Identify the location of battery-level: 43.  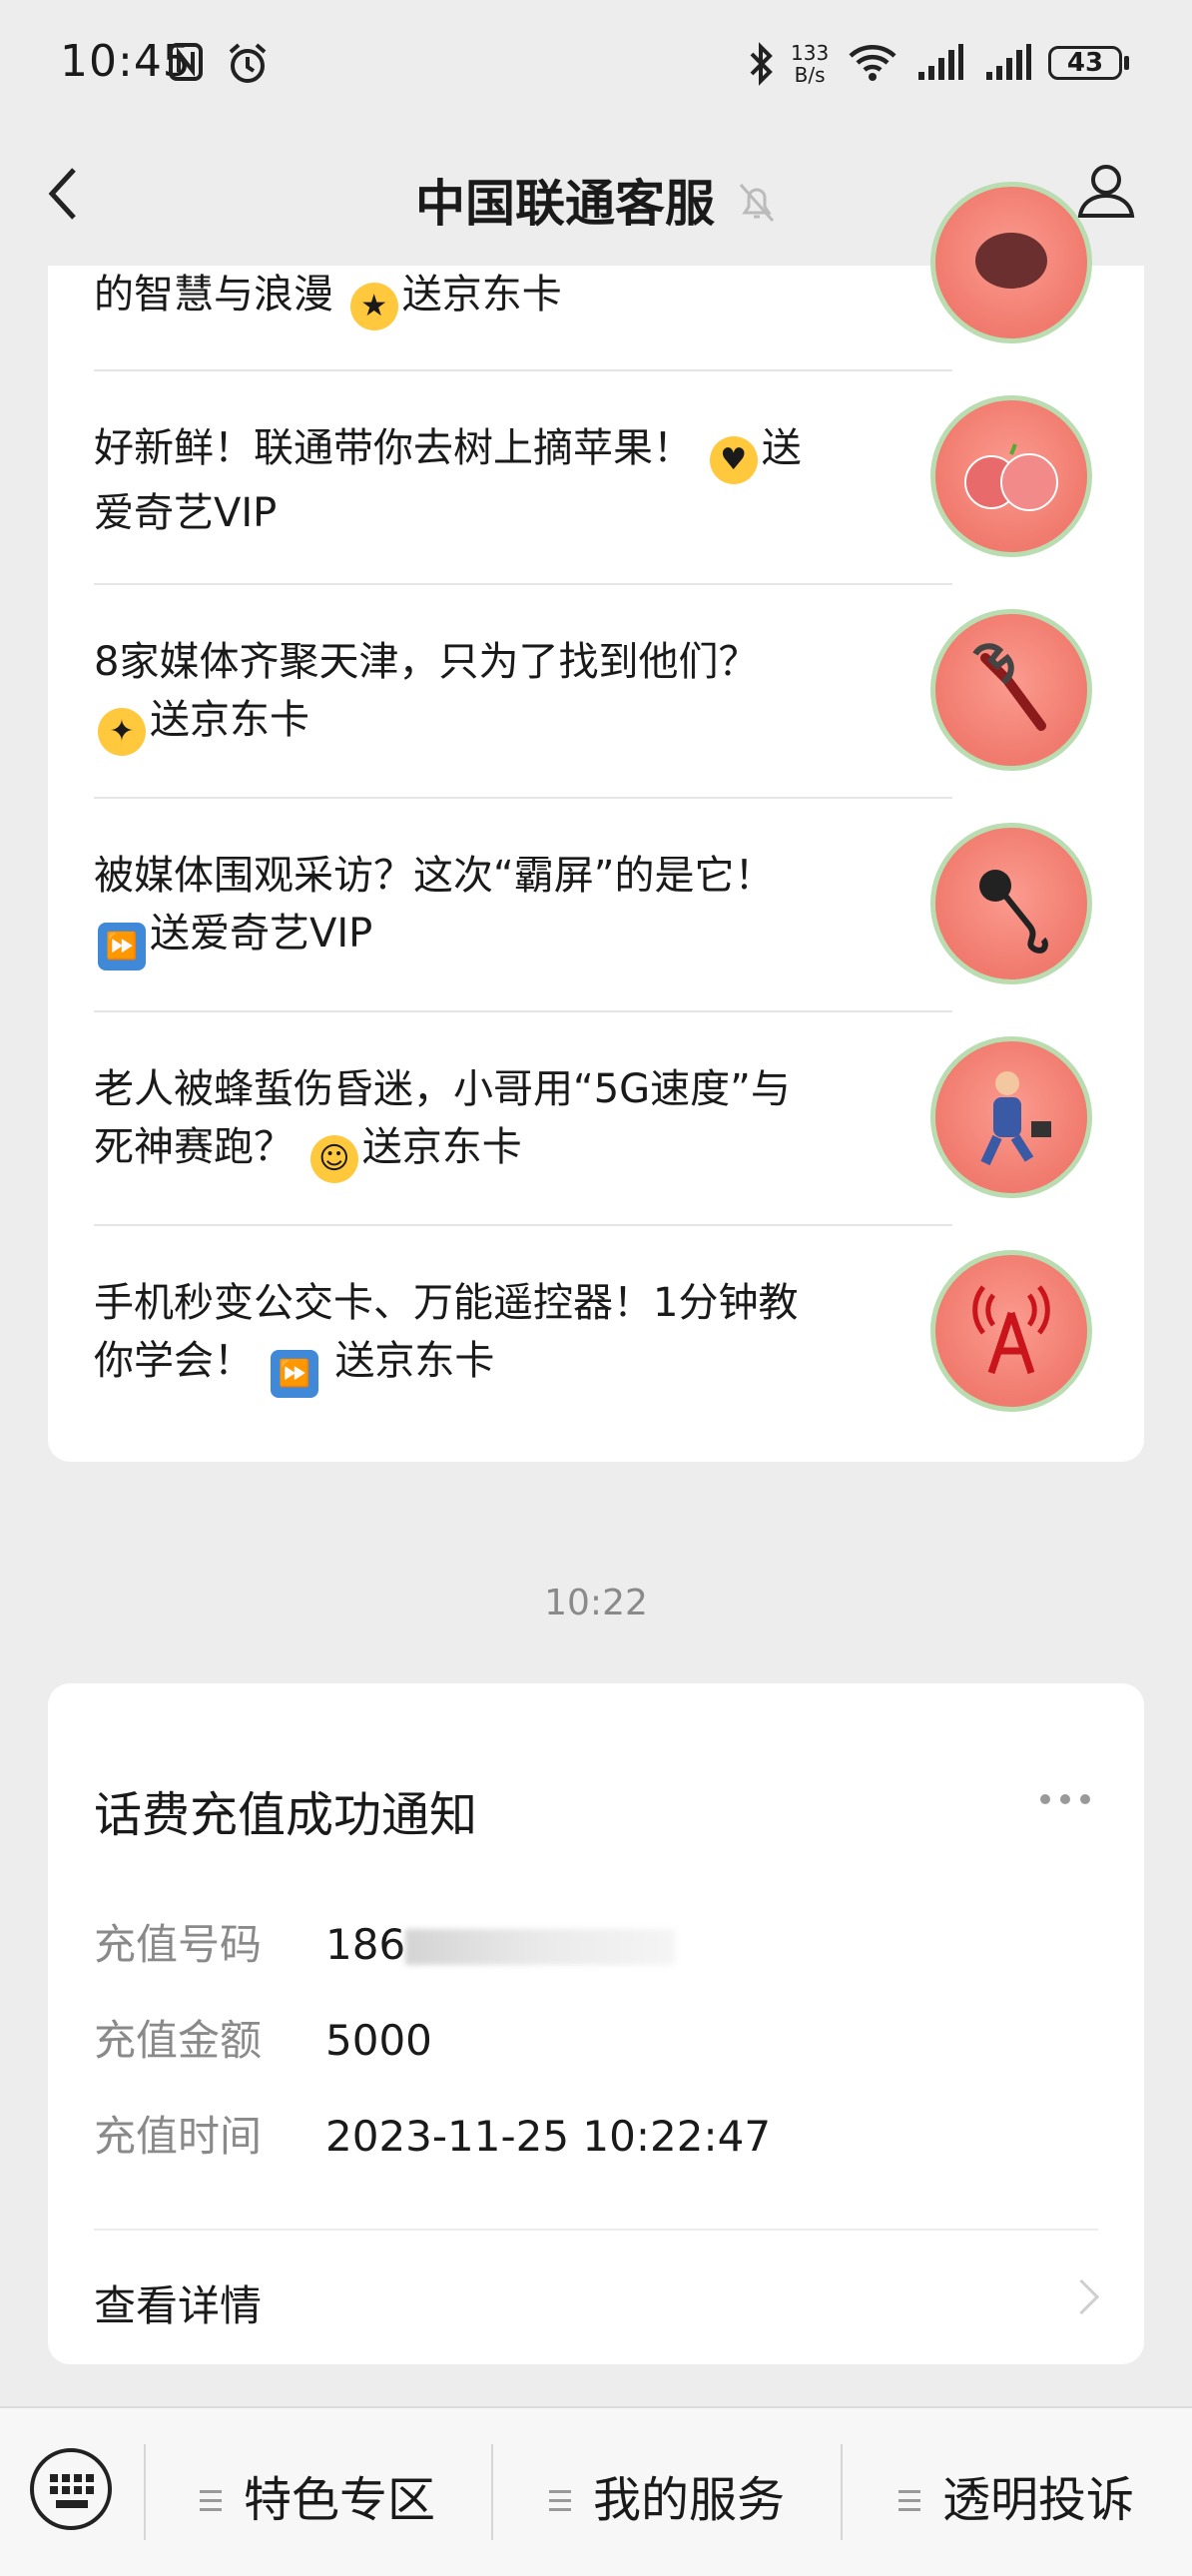
(1085, 63).